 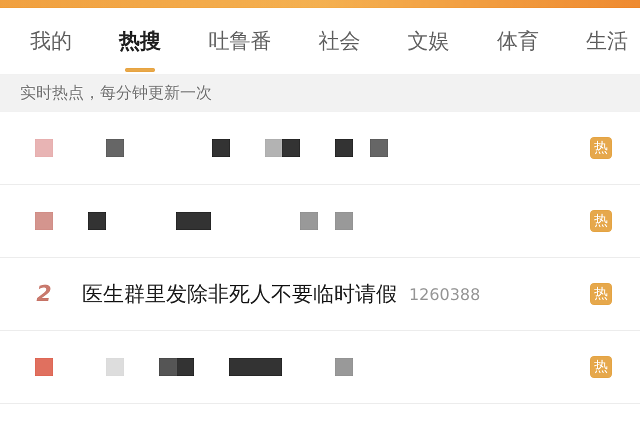 What do you see at coordinates (429, 41) in the screenshot?
I see `tab: 文娱` at bounding box center [429, 41].